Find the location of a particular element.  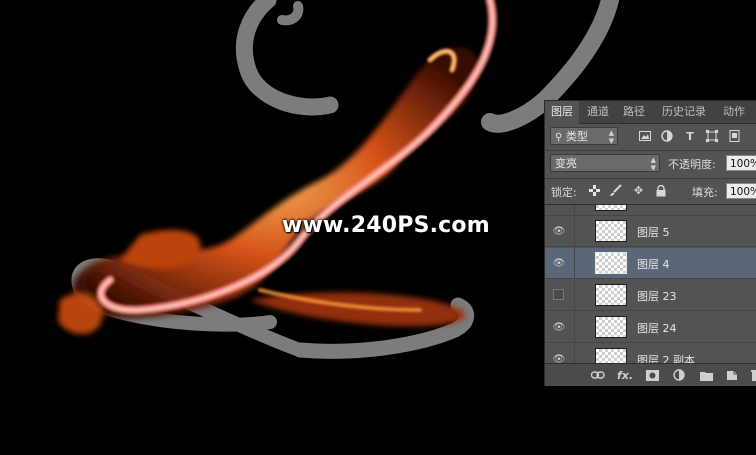

layer-row: 👁 is located at coordinates (650, 210).